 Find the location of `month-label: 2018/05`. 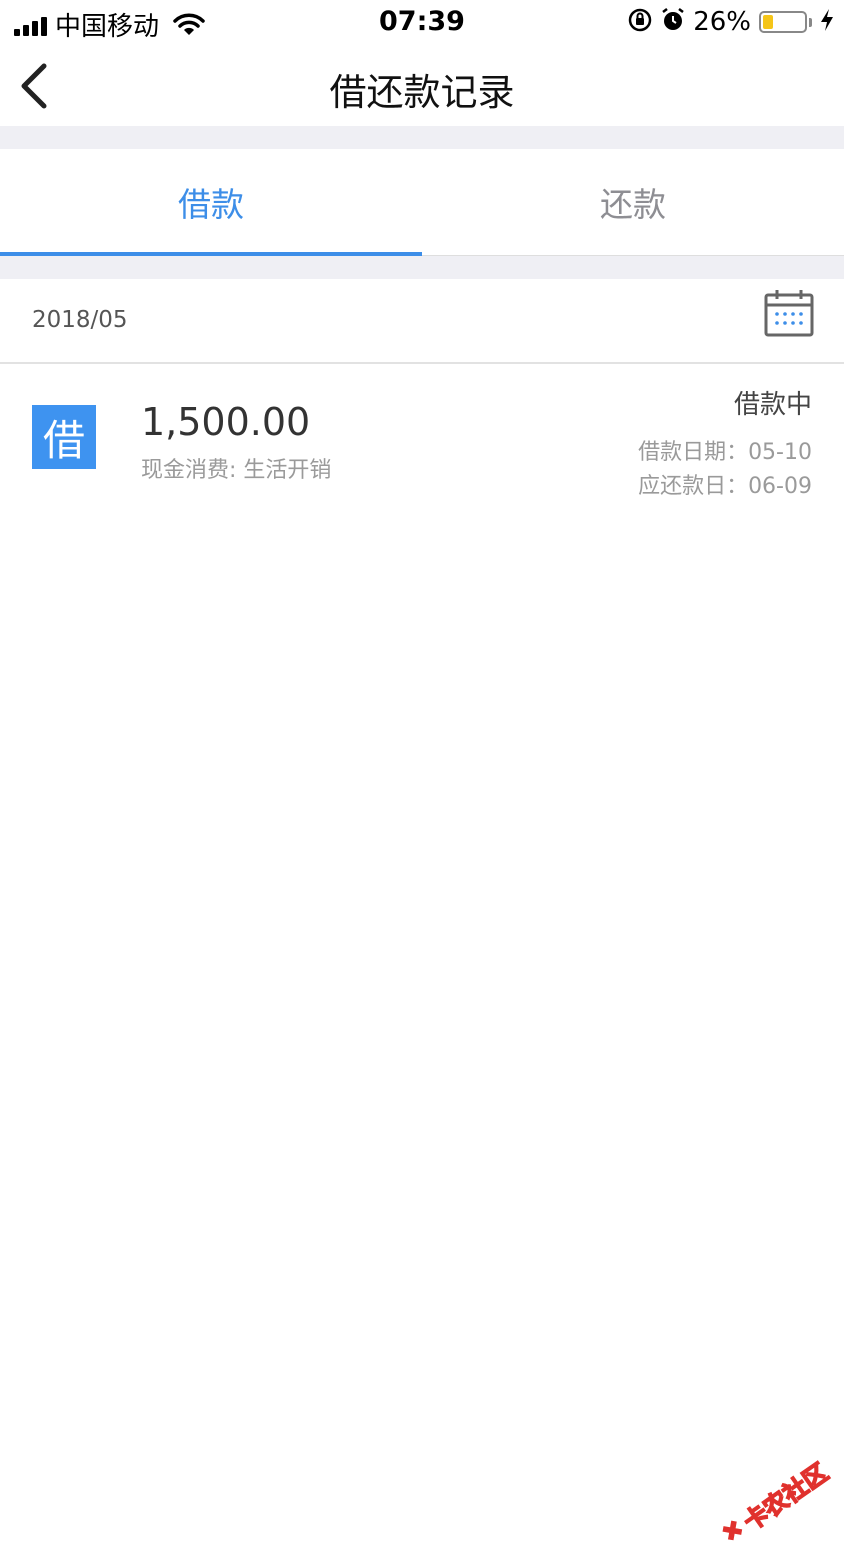

month-label: 2018/05 is located at coordinates (80, 320).